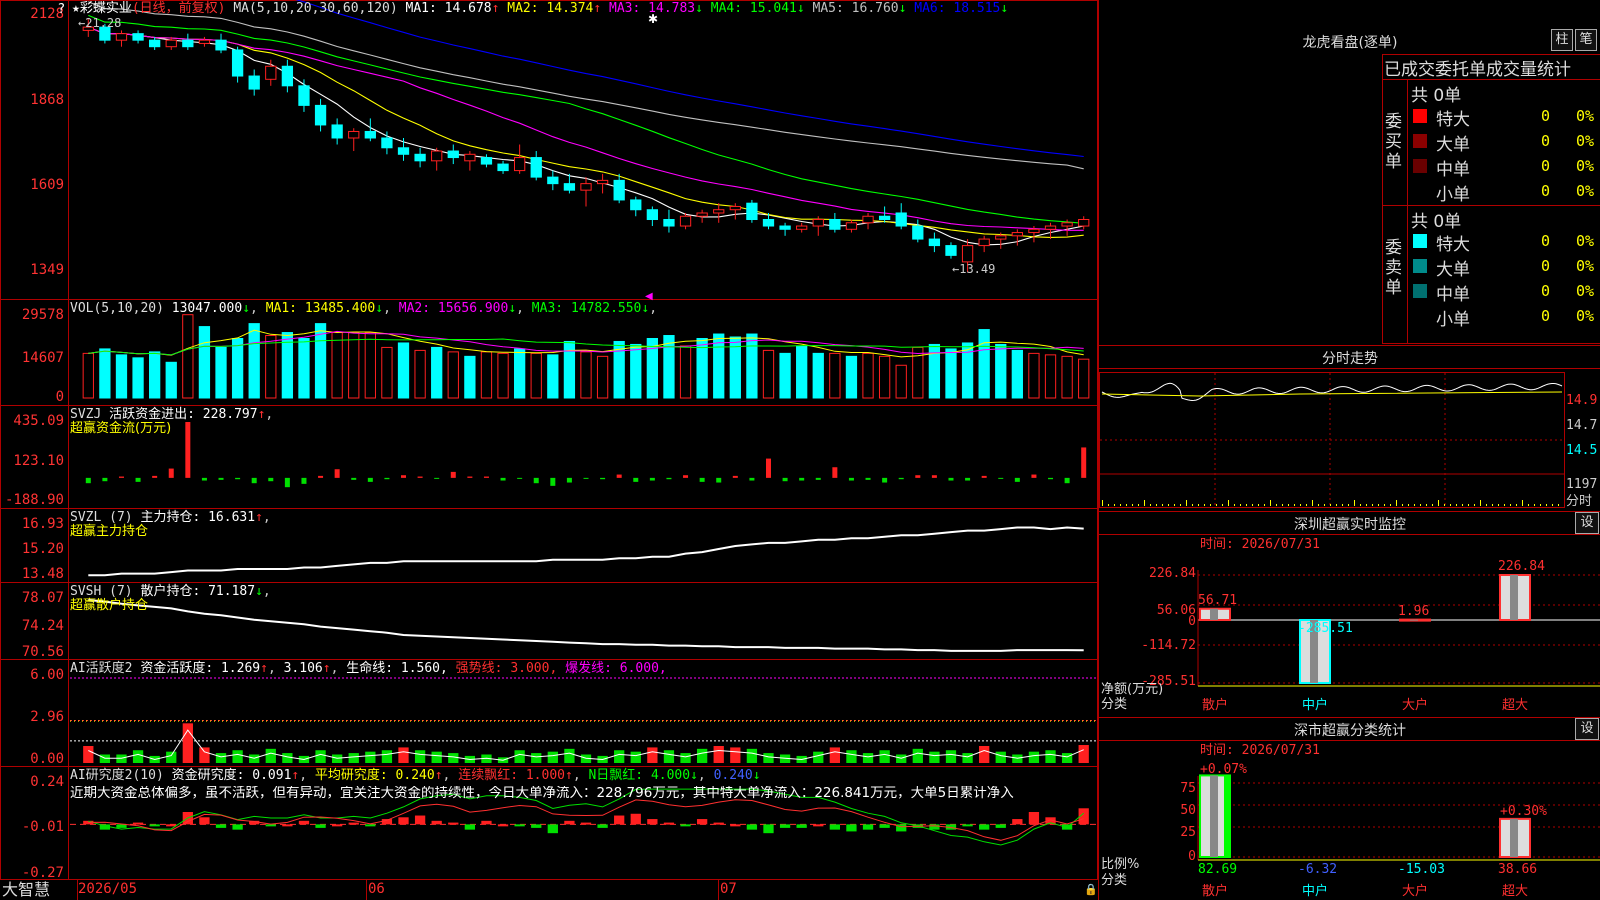 The width and height of the screenshot is (1600, 900). I want to click on monitor-xlabel: 分类, so click(1114, 704).